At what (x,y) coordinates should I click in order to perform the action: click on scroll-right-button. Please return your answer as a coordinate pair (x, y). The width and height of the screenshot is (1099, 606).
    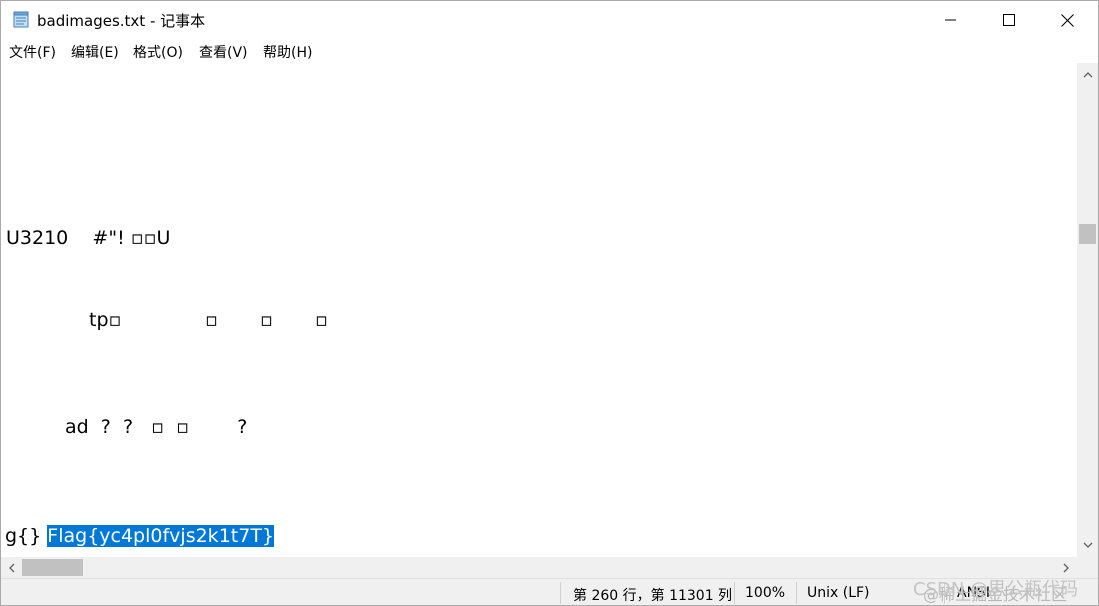
    Looking at the image, I should click on (1066, 567).